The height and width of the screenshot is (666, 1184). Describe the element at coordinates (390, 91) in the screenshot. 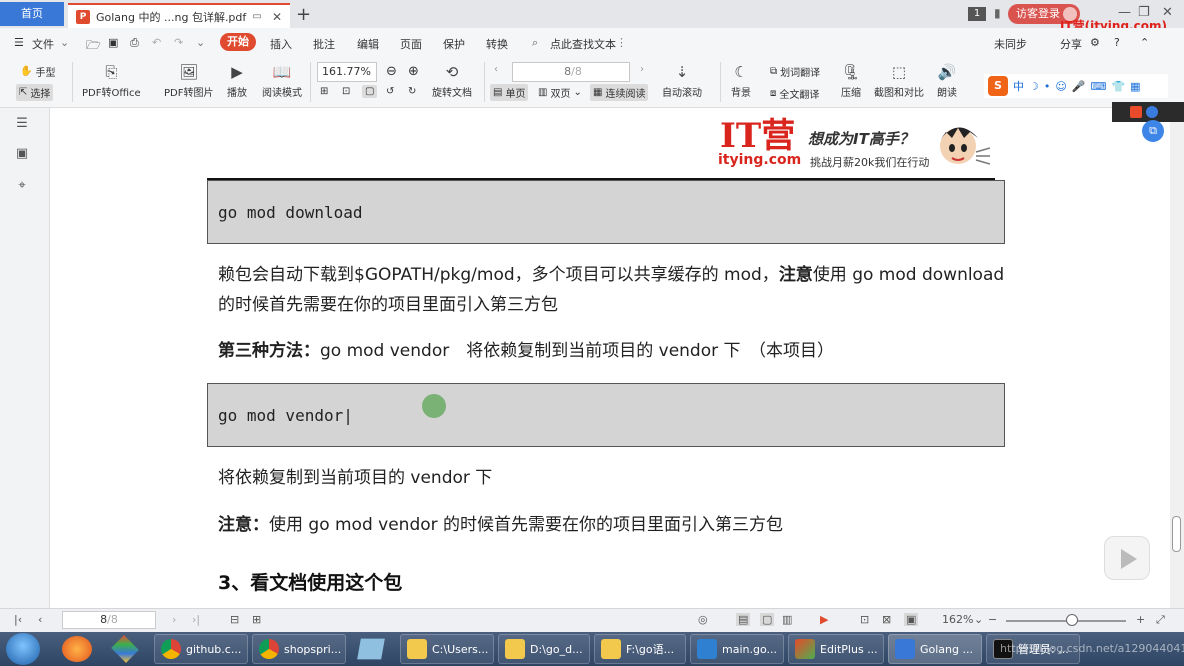

I see `rotate-left-icon: ↺` at that location.